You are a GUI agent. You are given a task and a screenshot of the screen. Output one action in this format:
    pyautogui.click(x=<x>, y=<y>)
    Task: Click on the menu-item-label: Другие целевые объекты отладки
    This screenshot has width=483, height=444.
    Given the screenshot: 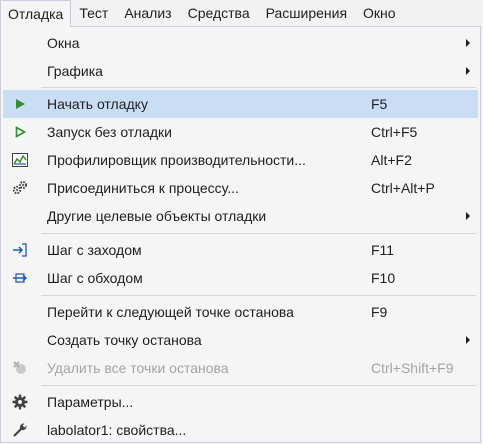 What is the action you would take?
    pyautogui.click(x=157, y=216)
    